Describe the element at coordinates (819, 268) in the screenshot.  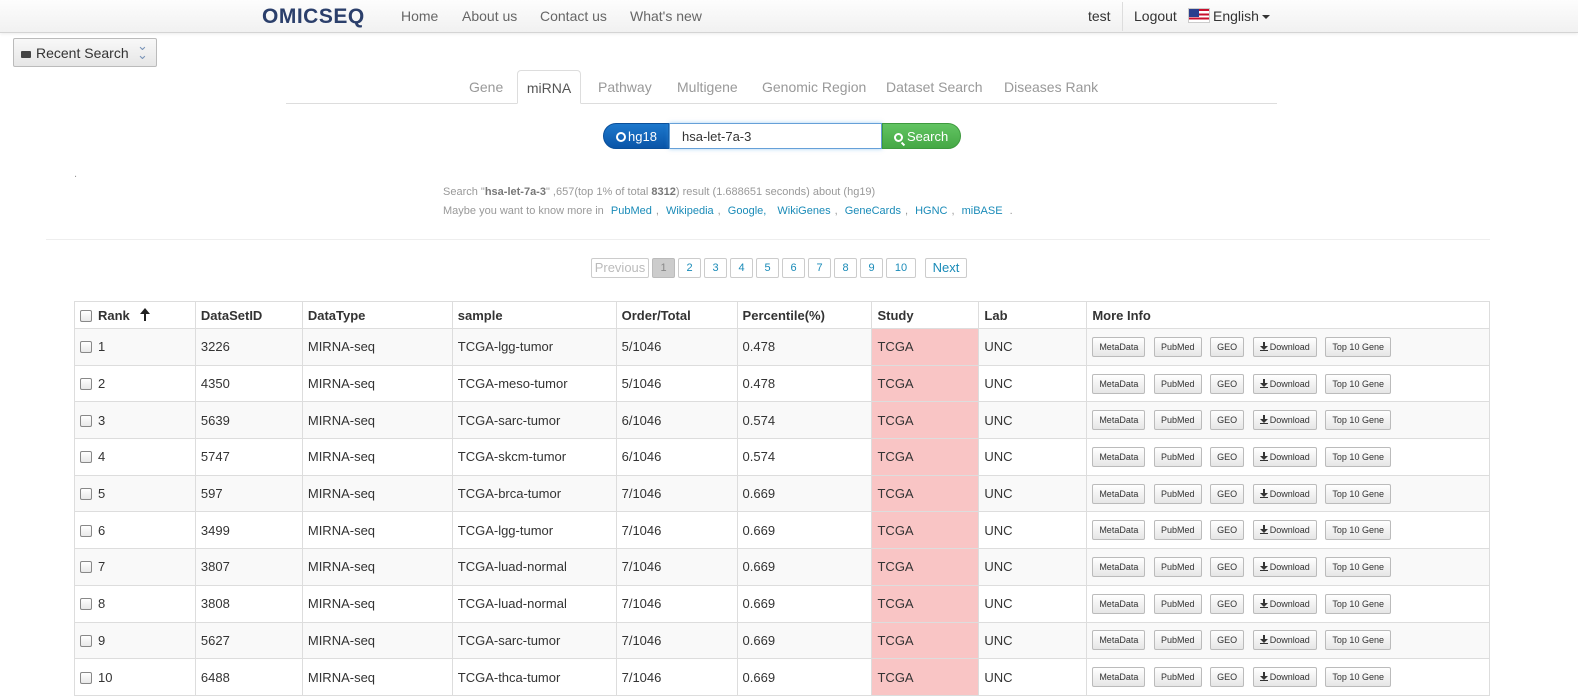
I see `page-7: 7` at that location.